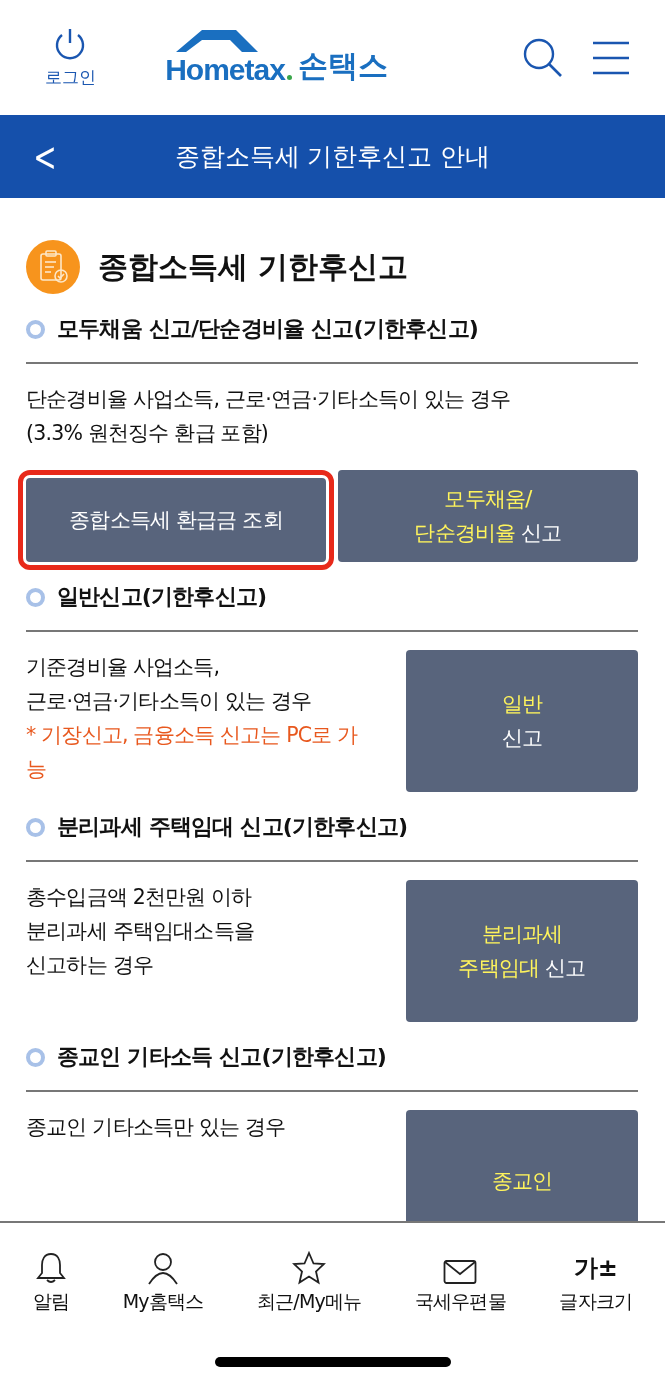 Image resolution: width=665 pixels, height=1375 pixels. I want to click on section-heading: 일반신고(기한후신고), so click(162, 597).